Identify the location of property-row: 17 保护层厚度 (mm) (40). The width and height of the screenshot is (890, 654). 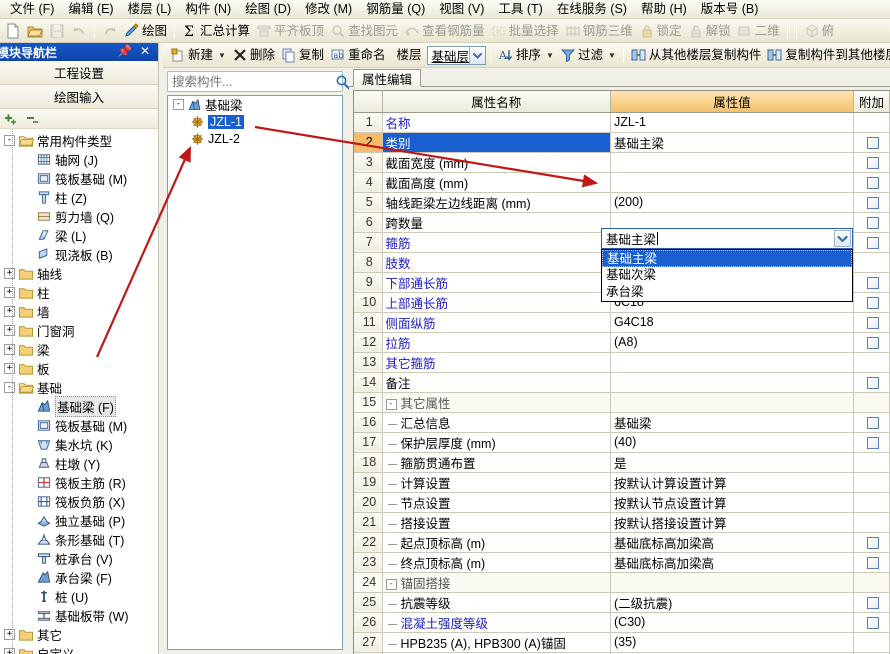
(622, 442).